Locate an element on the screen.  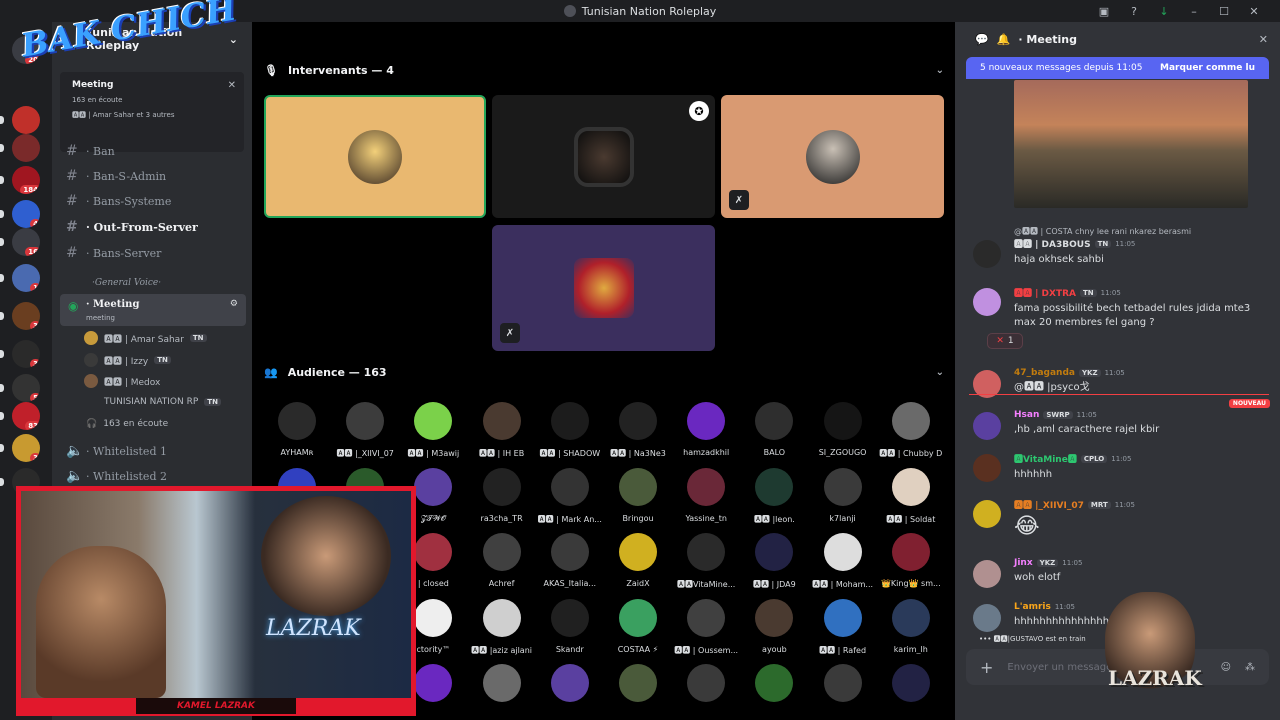
speaker-tile is located at coordinates (375, 156).